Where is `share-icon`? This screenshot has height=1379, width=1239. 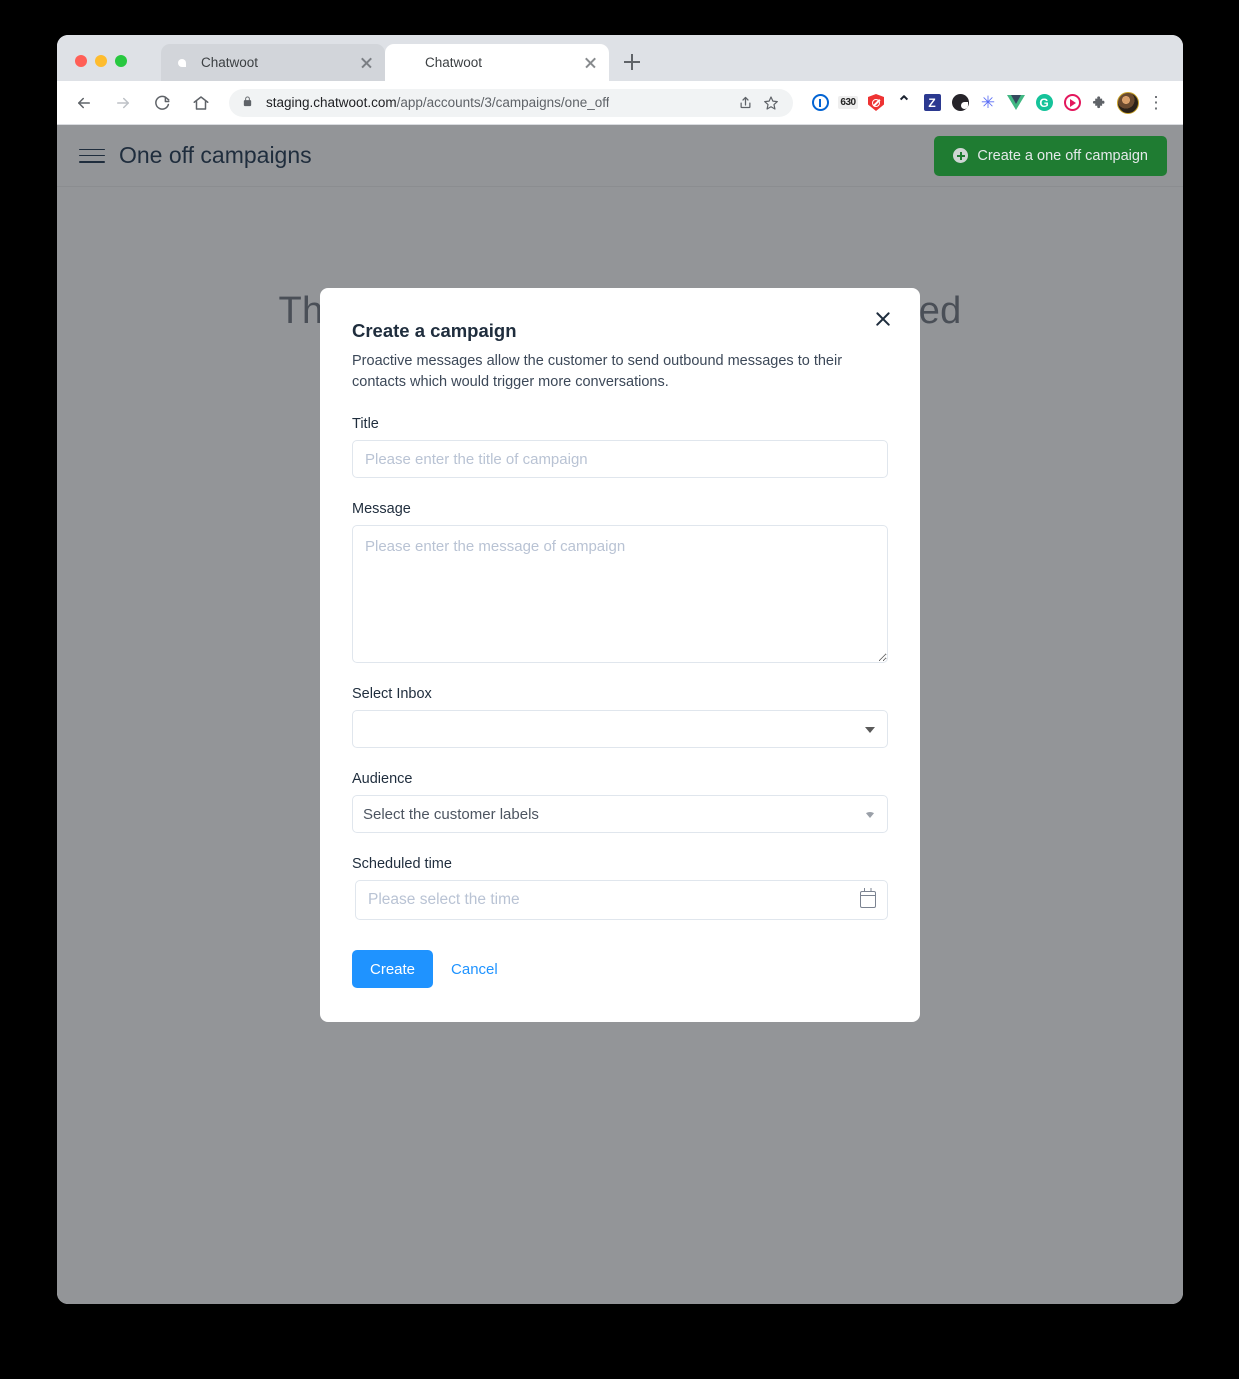
share-icon is located at coordinates (745, 103).